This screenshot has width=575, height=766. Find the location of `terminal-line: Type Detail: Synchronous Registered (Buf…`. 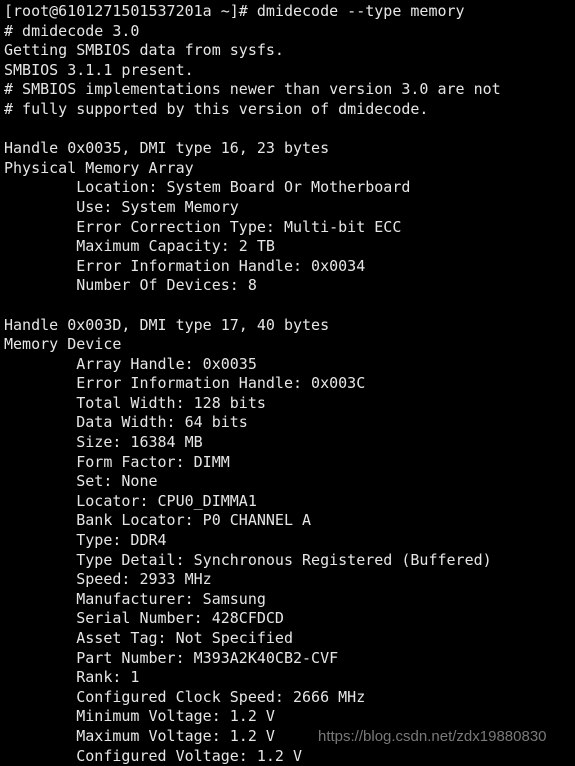

terminal-line: Type Detail: Synchronous Registered (Buf… is located at coordinates (248, 559).